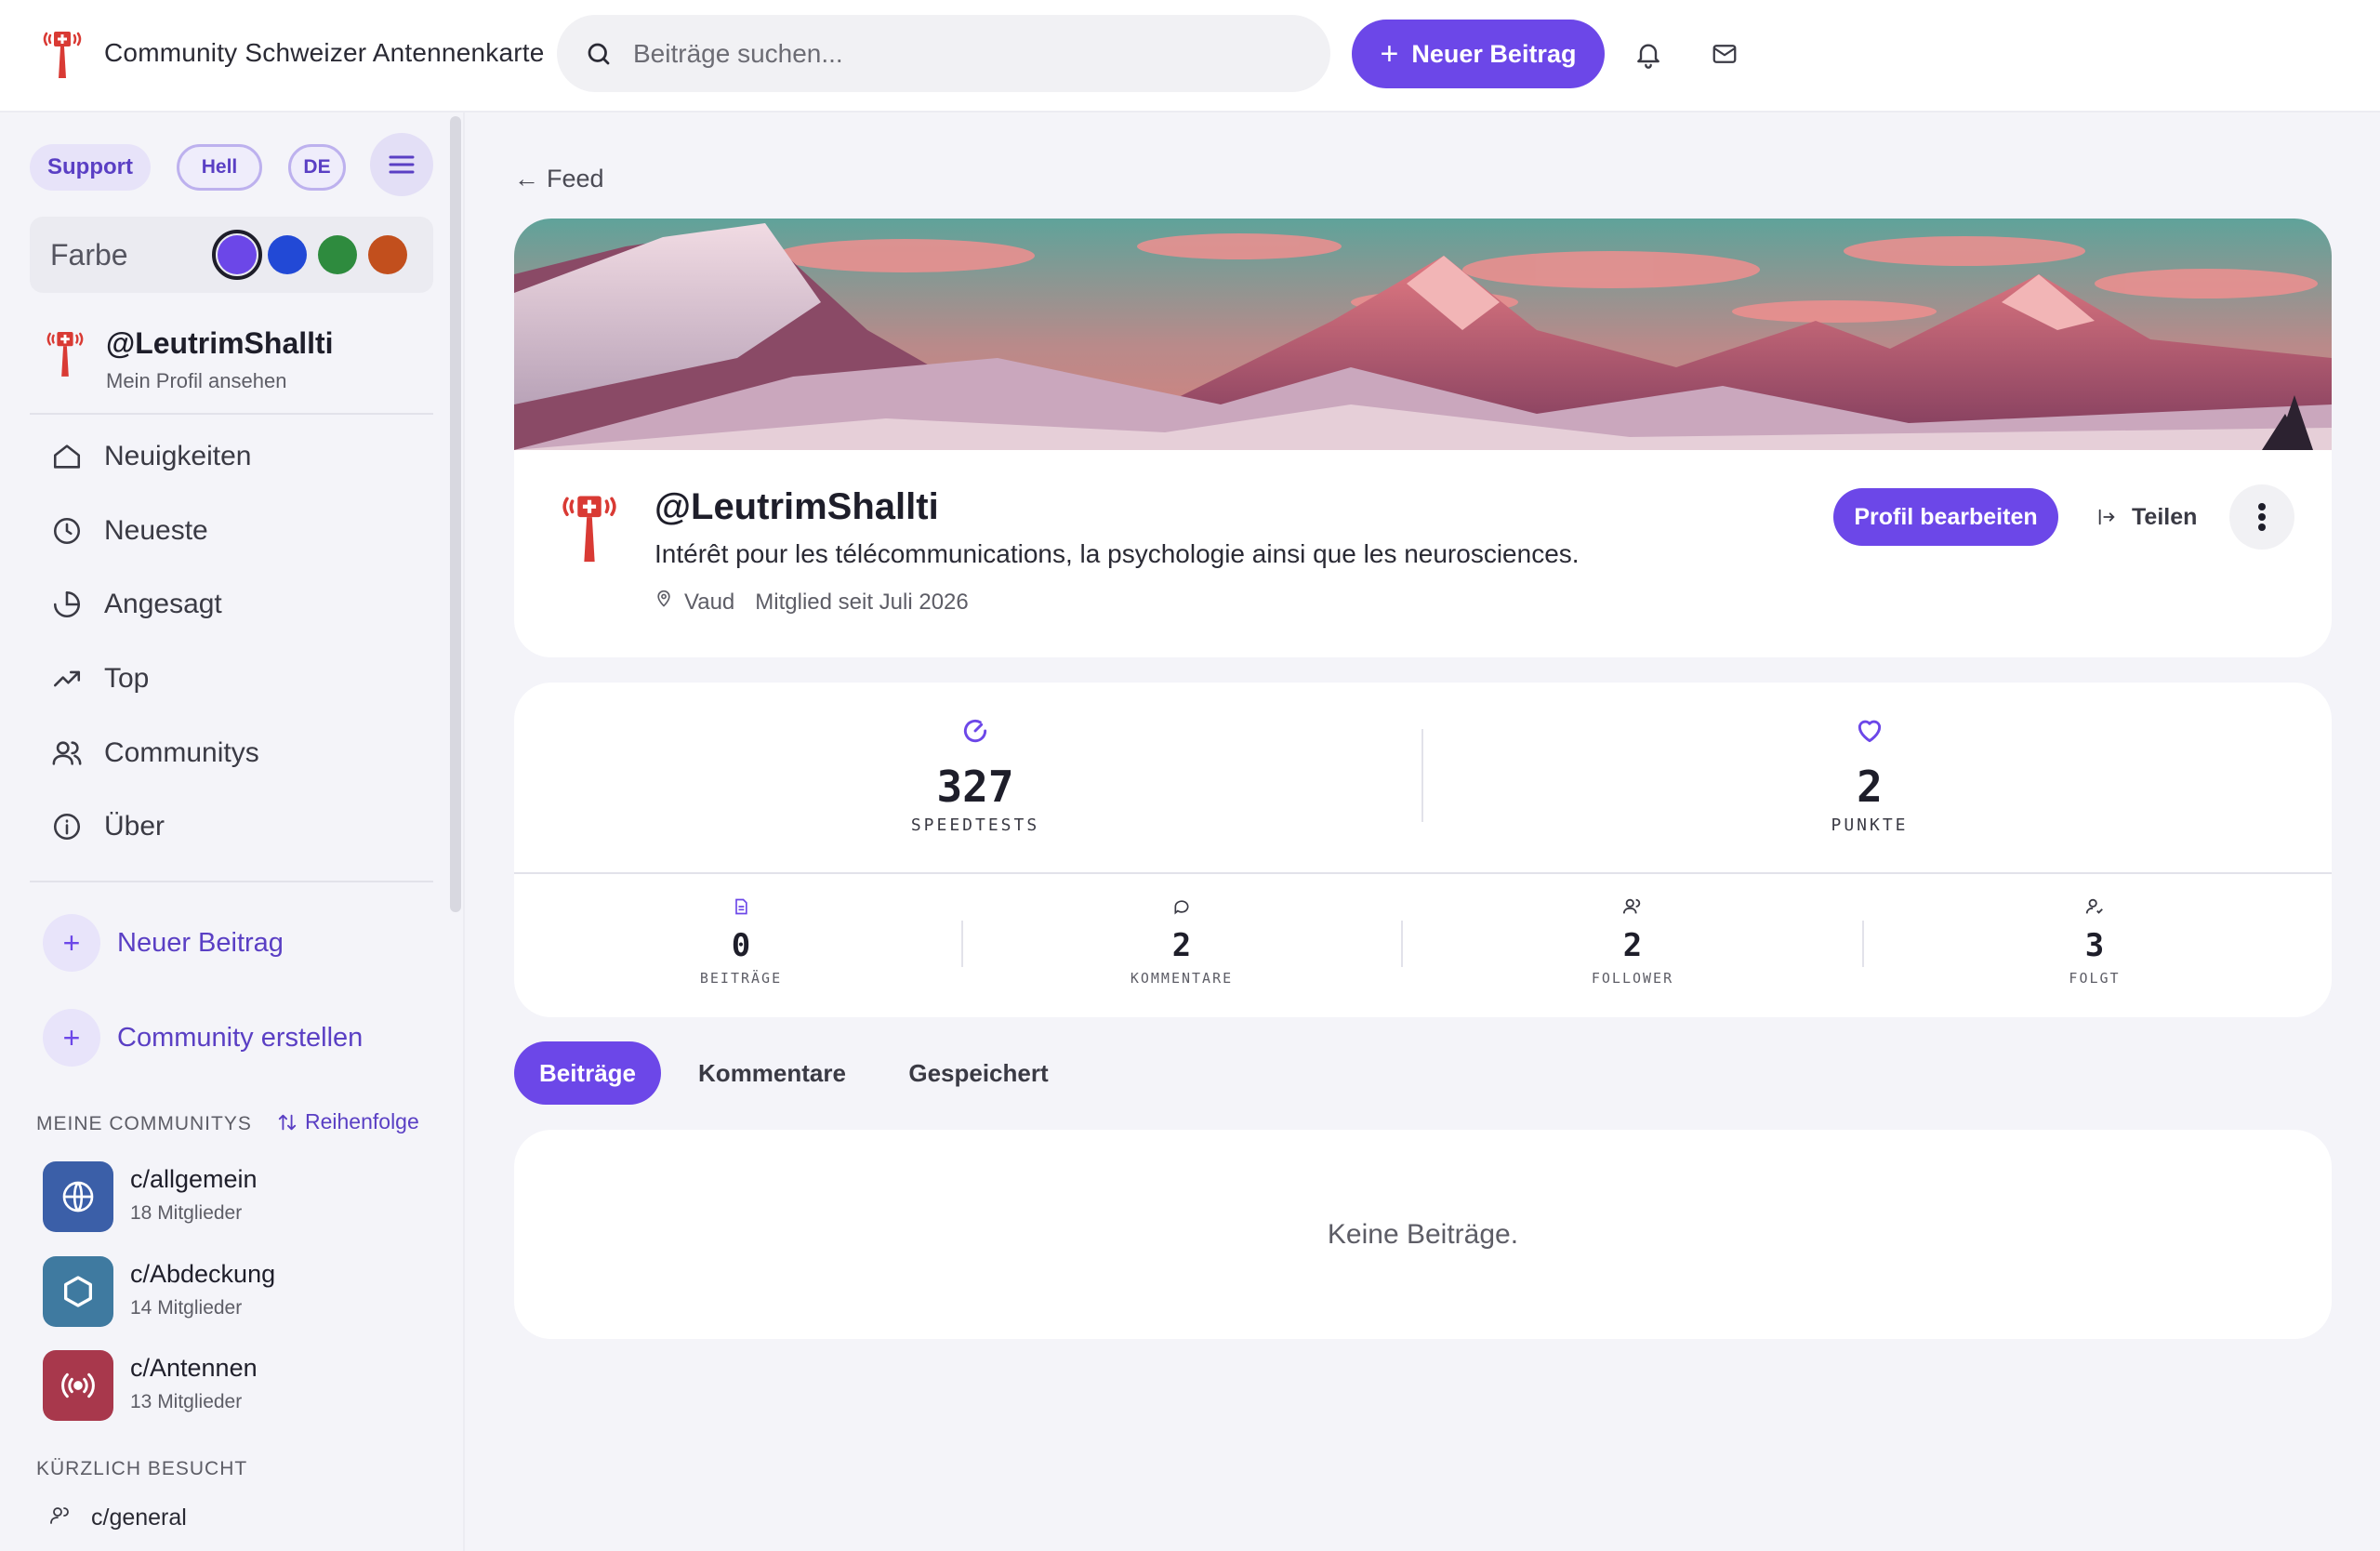  What do you see at coordinates (975, 787) in the screenshot?
I see `stat-value: 327` at bounding box center [975, 787].